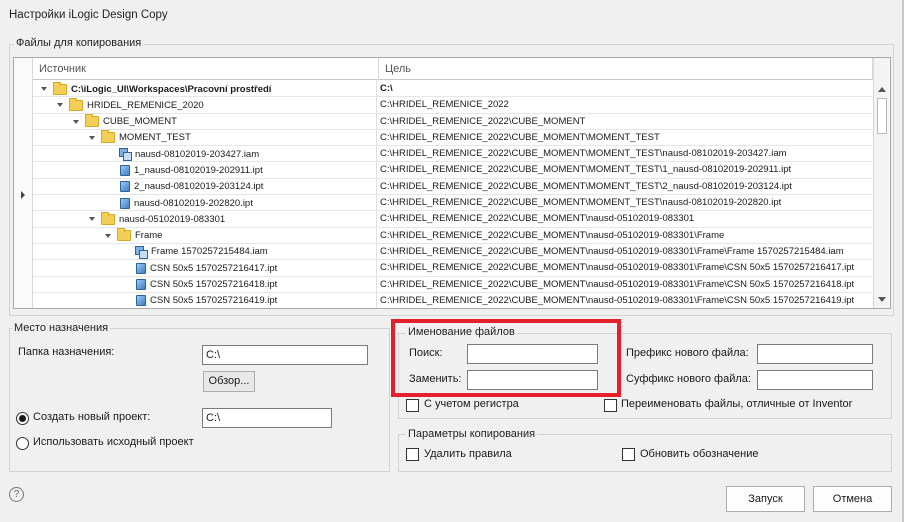  I want to click on source-name: CSN 50x5 1570257216419.ipt, so click(214, 301).